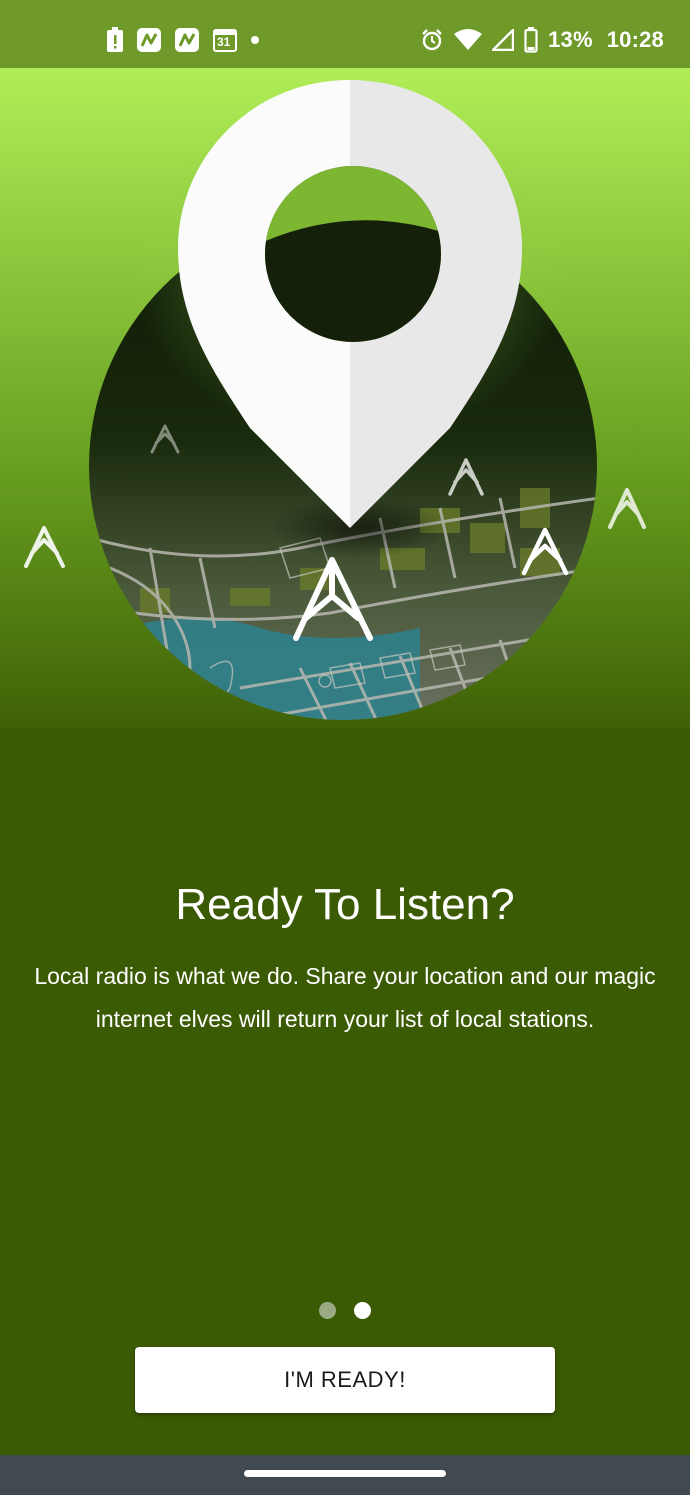 Image resolution: width=690 pixels, height=1495 pixels. What do you see at coordinates (468, 40) in the screenshot?
I see `wifi-icon` at bounding box center [468, 40].